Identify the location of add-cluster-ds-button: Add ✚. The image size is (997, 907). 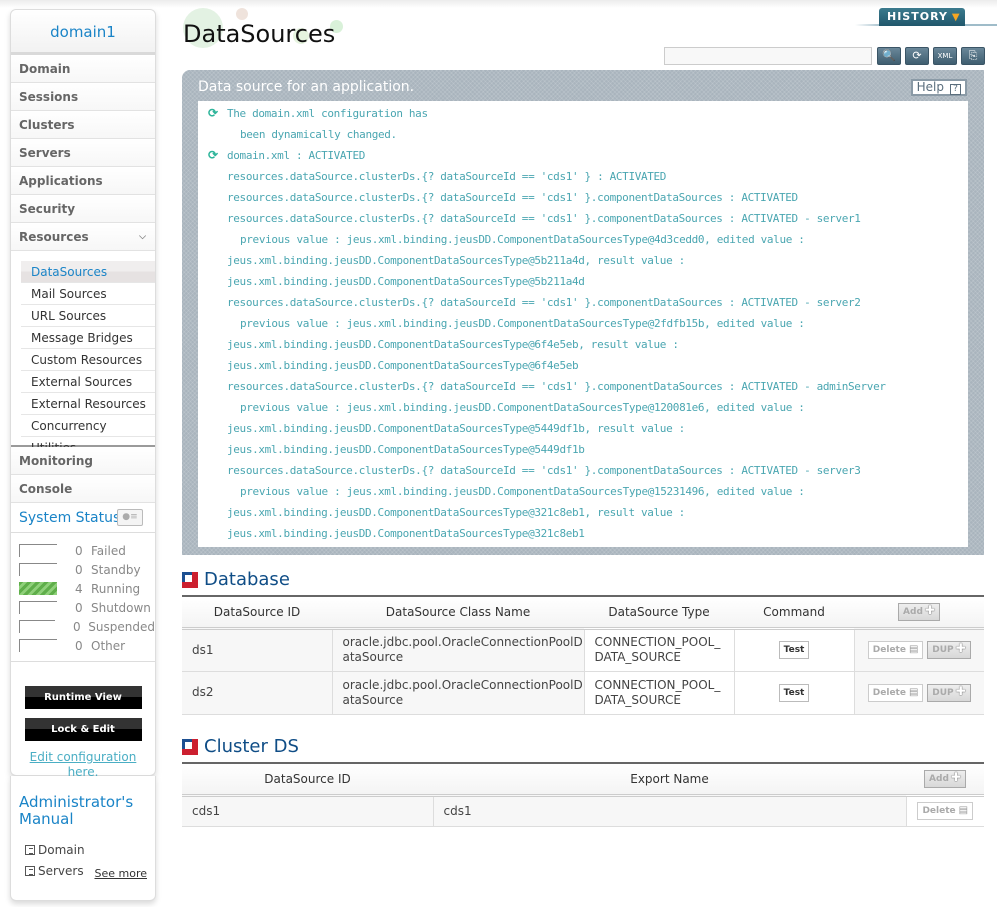
(945, 778).